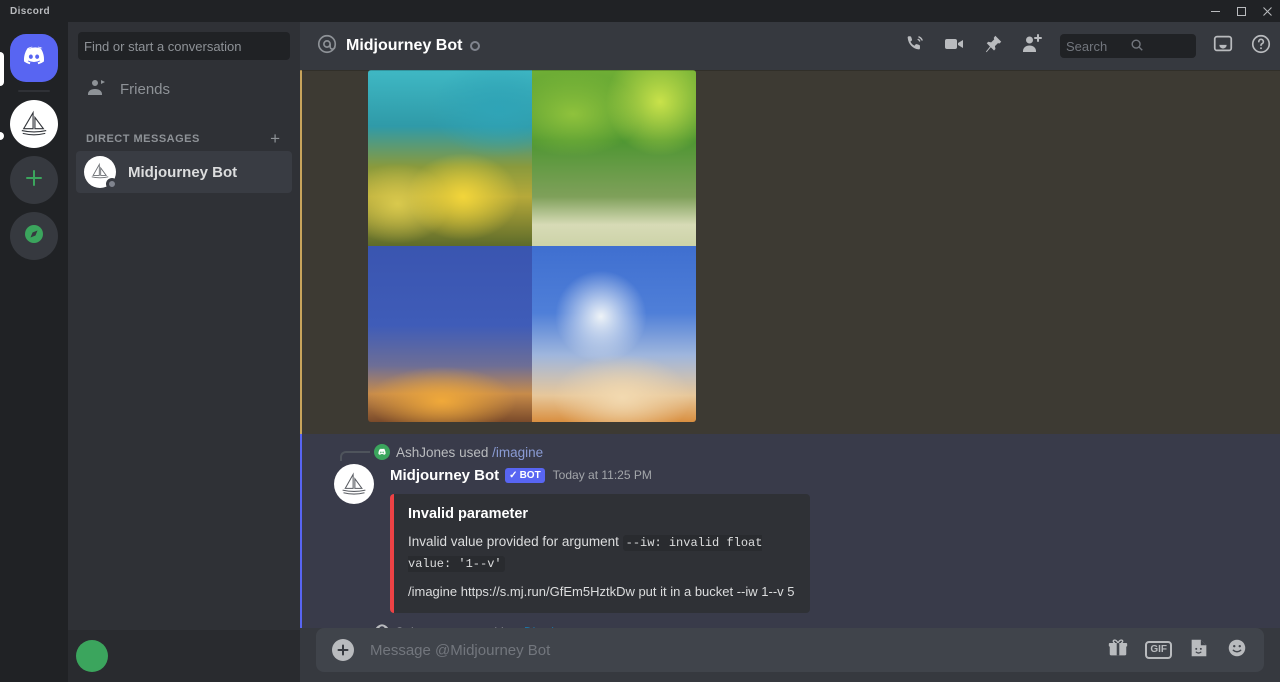  Describe the element at coordinates (1223, 46) in the screenshot. I see `inbox-icon` at that location.